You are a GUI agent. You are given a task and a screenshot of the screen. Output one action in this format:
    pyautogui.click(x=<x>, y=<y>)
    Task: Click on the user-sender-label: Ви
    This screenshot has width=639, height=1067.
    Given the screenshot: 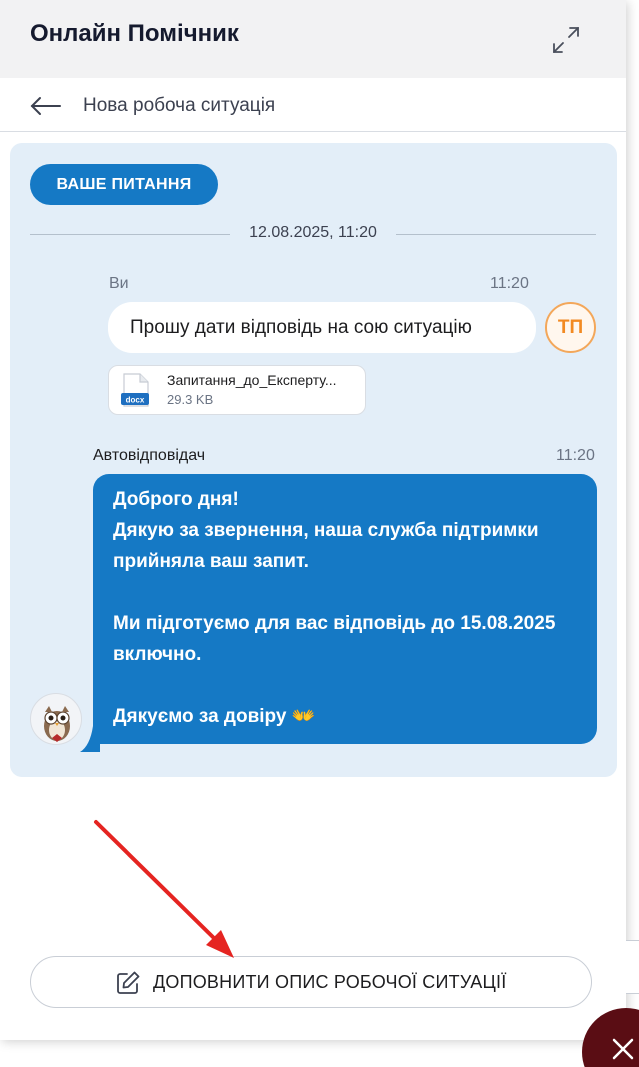 What is the action you would take?
    pyautogui.click(x=119, y=283)
    